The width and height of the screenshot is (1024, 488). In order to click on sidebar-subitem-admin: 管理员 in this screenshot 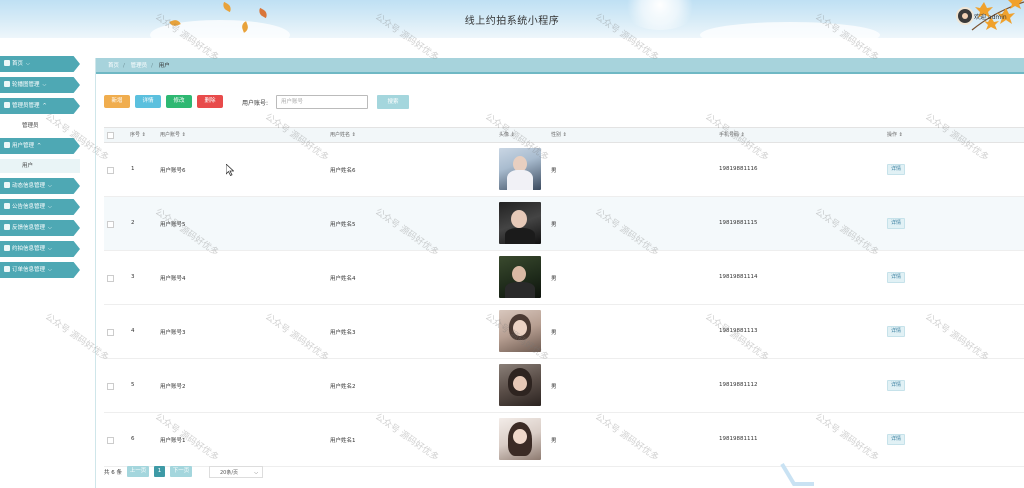, I will do `click(40, 126)`.